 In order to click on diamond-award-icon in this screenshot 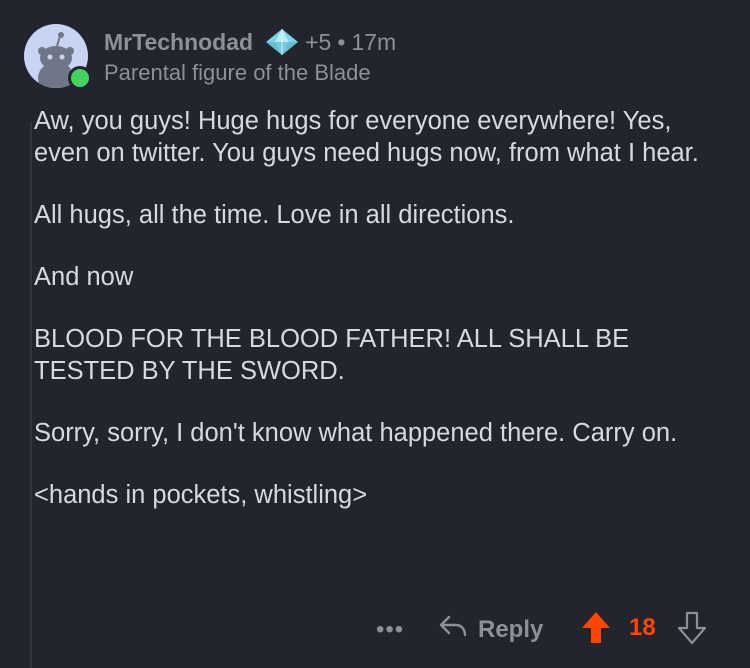, I will do `click(282, 42)`.